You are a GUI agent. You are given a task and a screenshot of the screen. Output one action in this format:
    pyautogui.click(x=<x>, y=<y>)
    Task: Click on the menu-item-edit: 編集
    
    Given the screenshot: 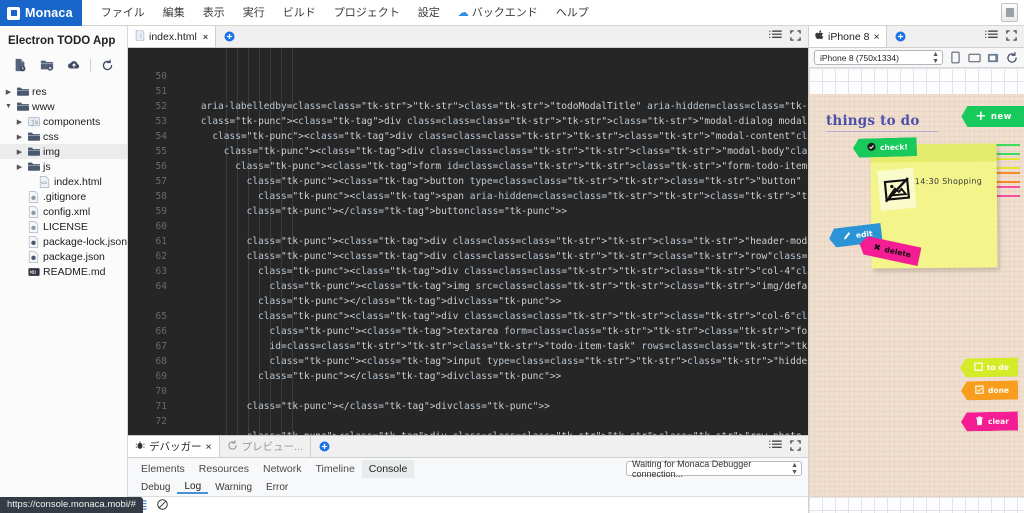 What is the action you would take?
    pyautogui.click(x=174, y=13)
    